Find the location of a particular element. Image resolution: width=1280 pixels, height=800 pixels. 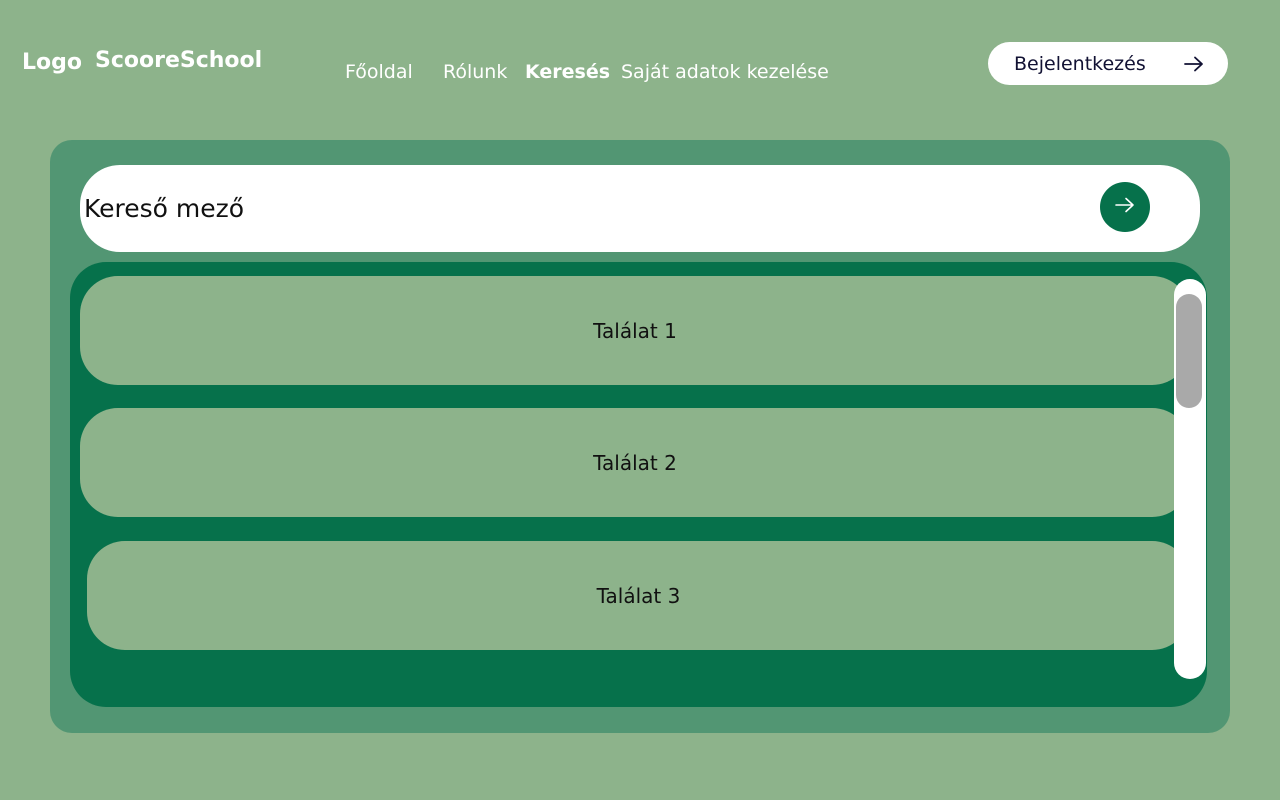

result-item-label: Találat 2 is located at coordinates (635, 462).